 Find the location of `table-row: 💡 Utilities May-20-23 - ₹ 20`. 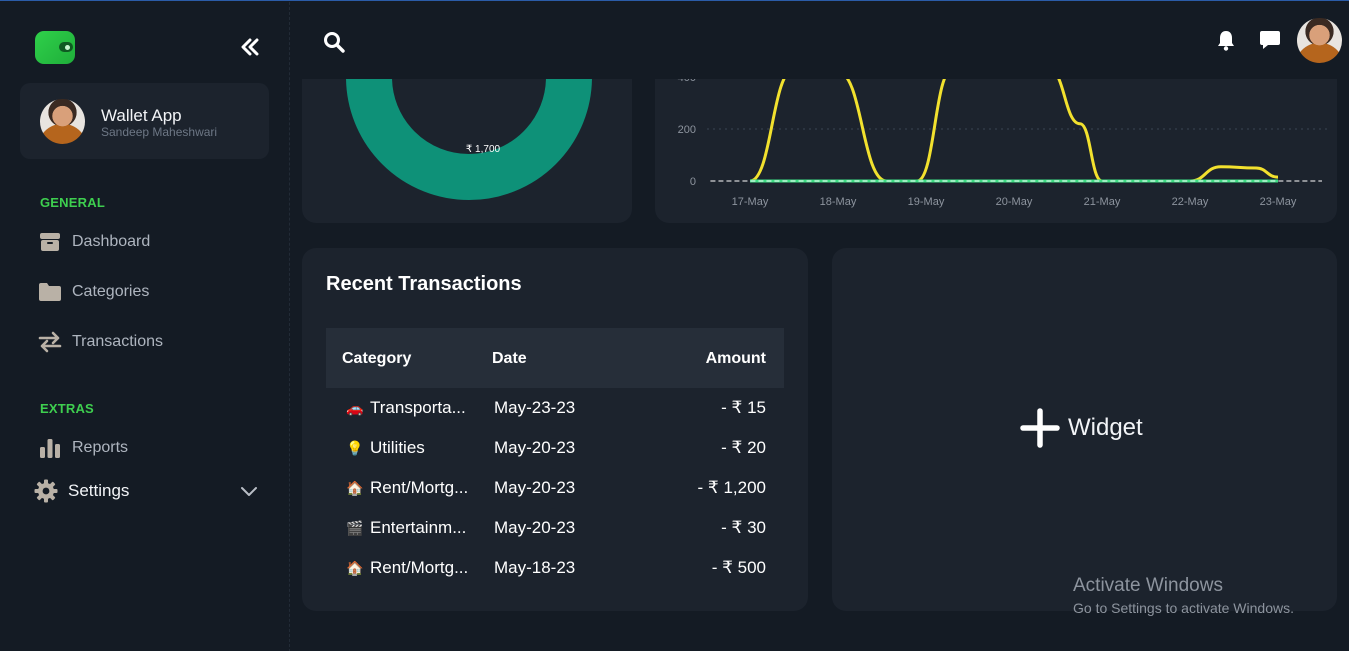

table-row: 💡 Utilities May-20-23 - ₹ 20 is located at coordinates (555, 448).